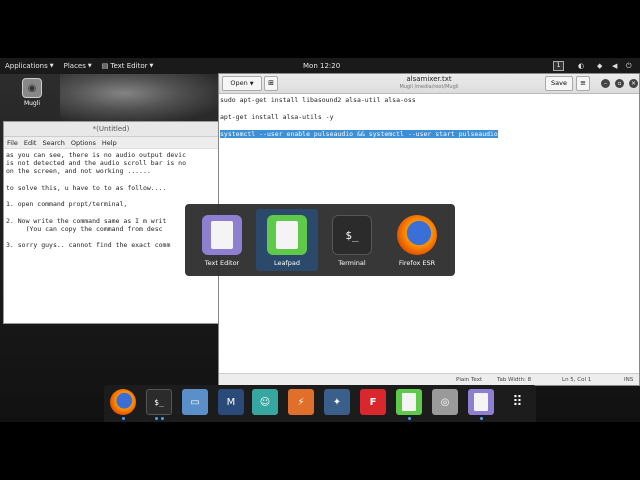 The image size is (640, 480). I want to click on maximize-icon: ▫, so click(619, 83).